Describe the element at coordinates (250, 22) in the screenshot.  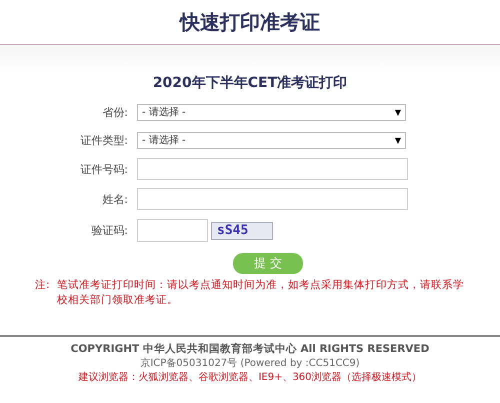
I see `page-title: 快速打印准考证` at that location.